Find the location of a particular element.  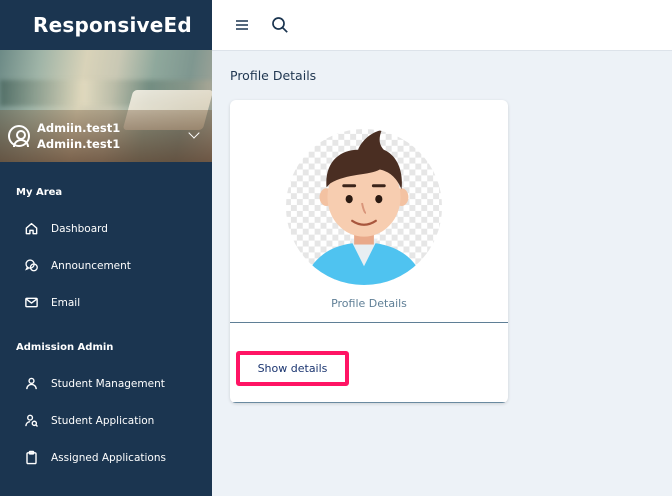

user-names: Admiin.test12F Admiin.test12L is located at coordinates (79, 136).